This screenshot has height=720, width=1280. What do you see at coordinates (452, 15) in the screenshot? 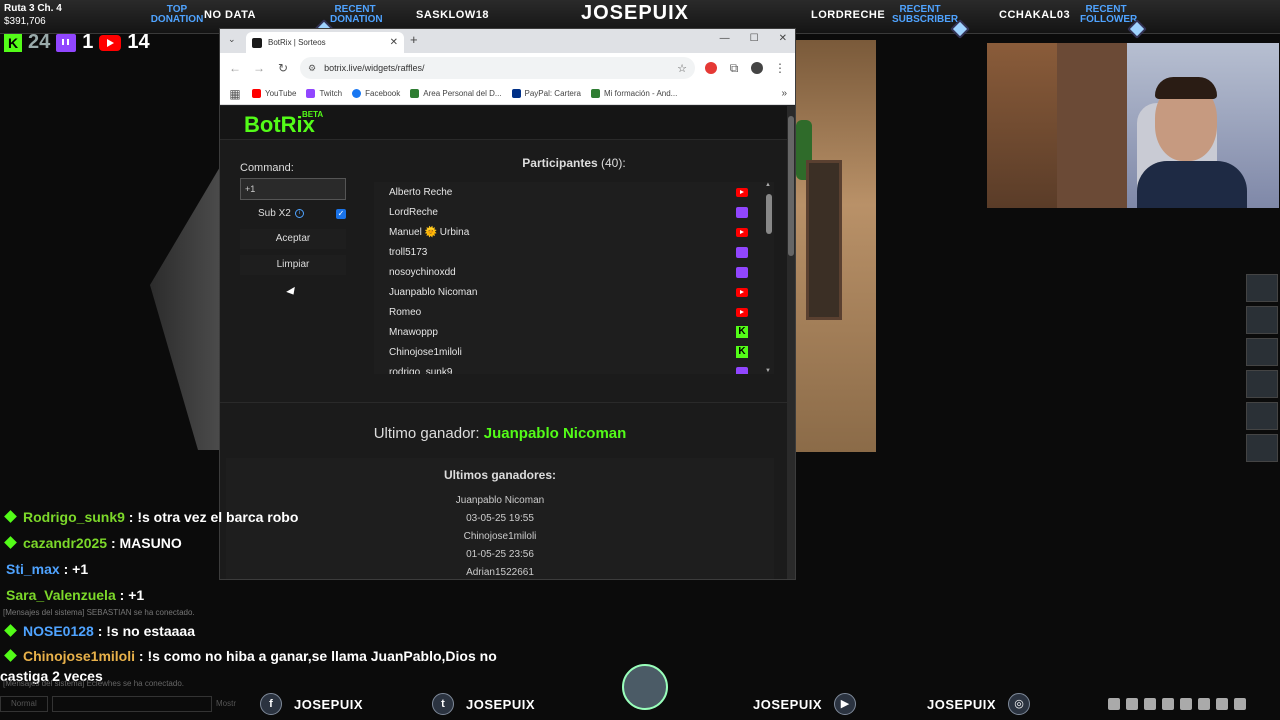
I see `recent-donation-value: SASKLOW18` at bounding box center [452, 15].